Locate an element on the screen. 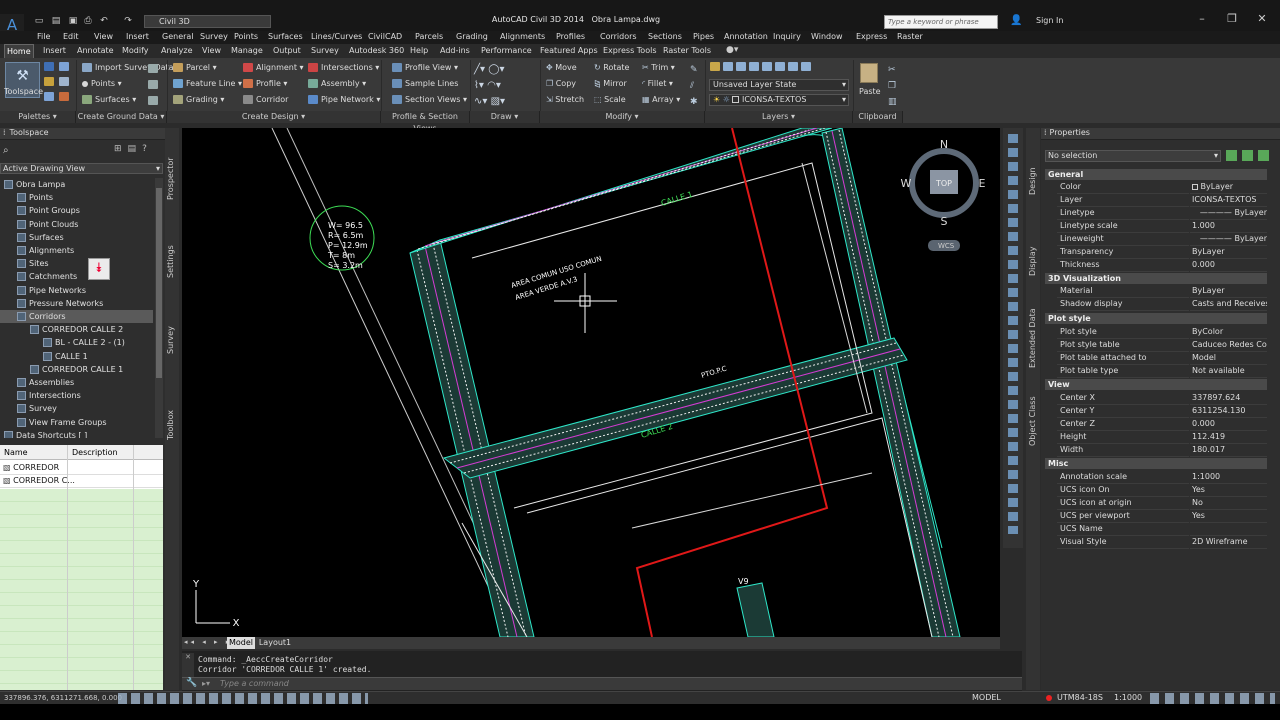 The height and width of the screenshot is (720, 1280). redo-icon: ↷ is located at coordinates (128, 21).